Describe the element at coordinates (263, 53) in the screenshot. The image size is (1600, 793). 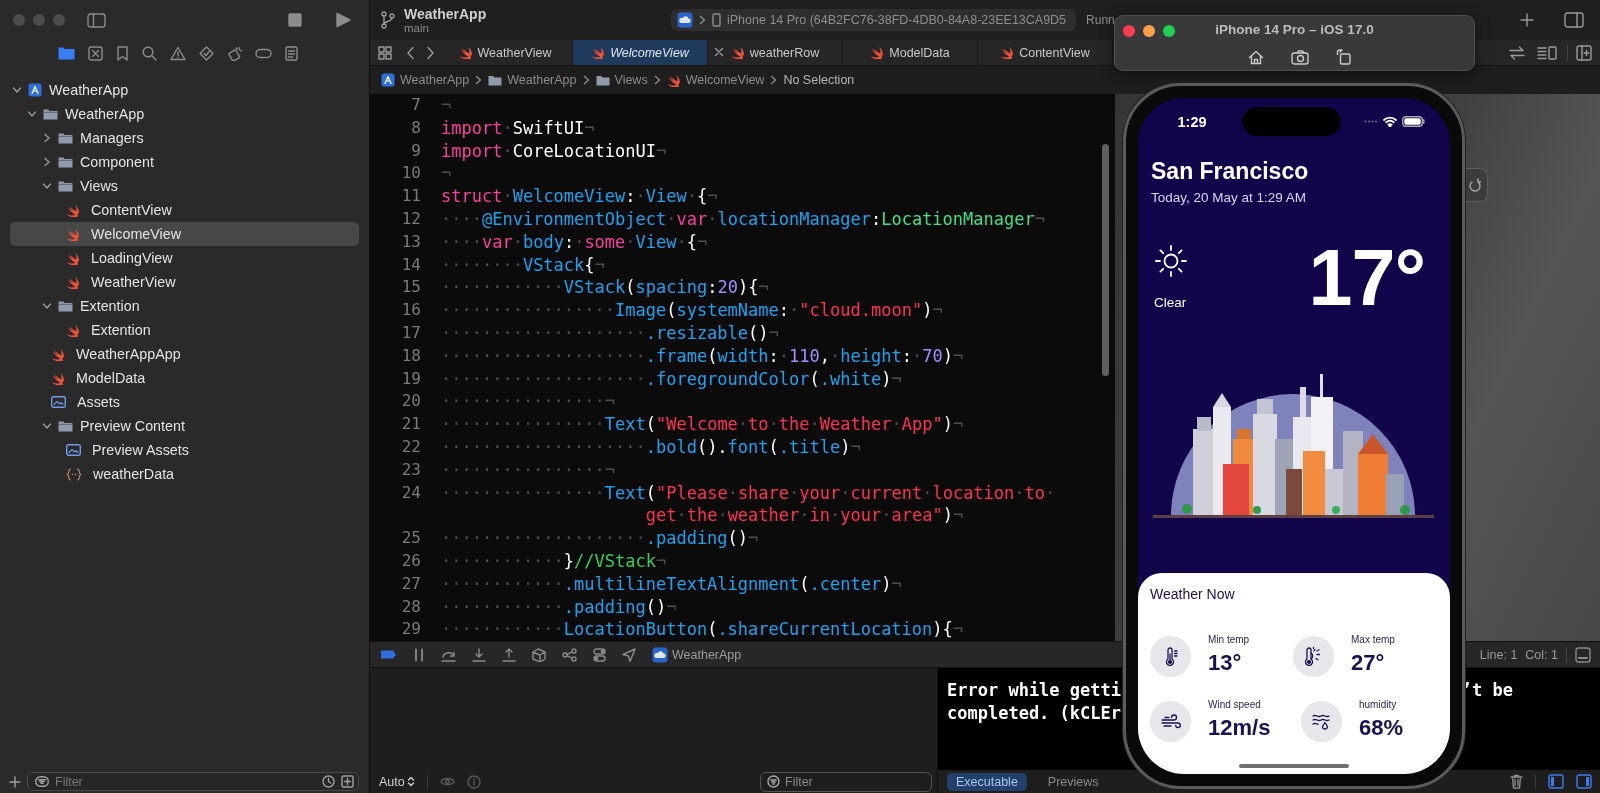
I see `capsule-icon` at that location.